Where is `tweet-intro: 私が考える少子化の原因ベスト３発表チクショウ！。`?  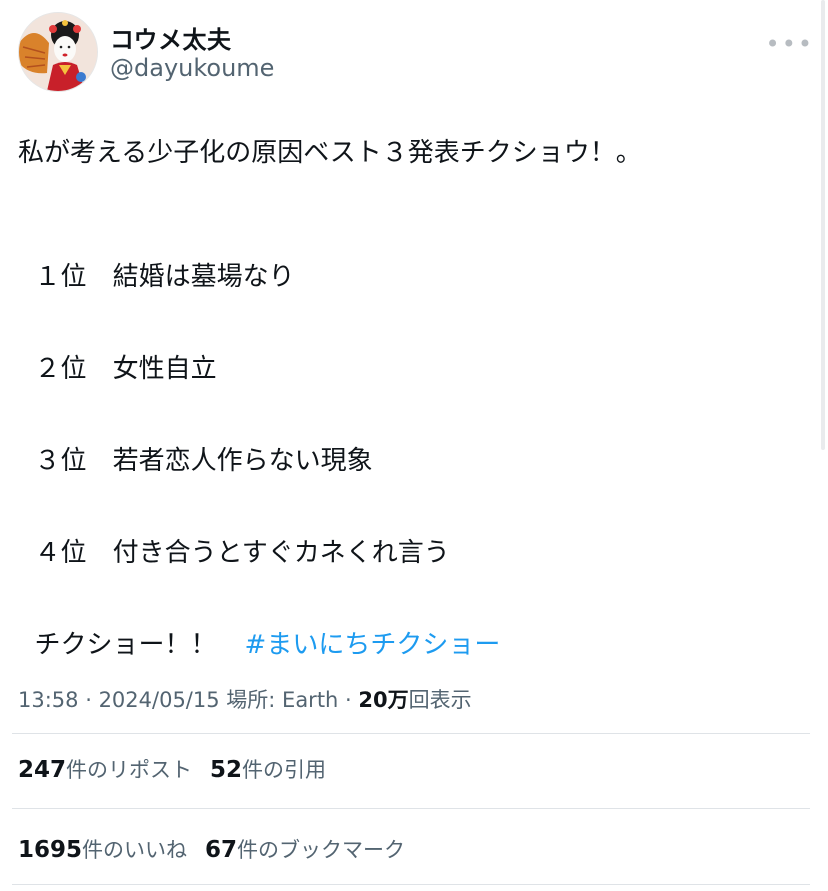 tweet-intro: 私が考える少子化の原因ベスト３発表チクショウ！。 is located at coordinates (330, 153).